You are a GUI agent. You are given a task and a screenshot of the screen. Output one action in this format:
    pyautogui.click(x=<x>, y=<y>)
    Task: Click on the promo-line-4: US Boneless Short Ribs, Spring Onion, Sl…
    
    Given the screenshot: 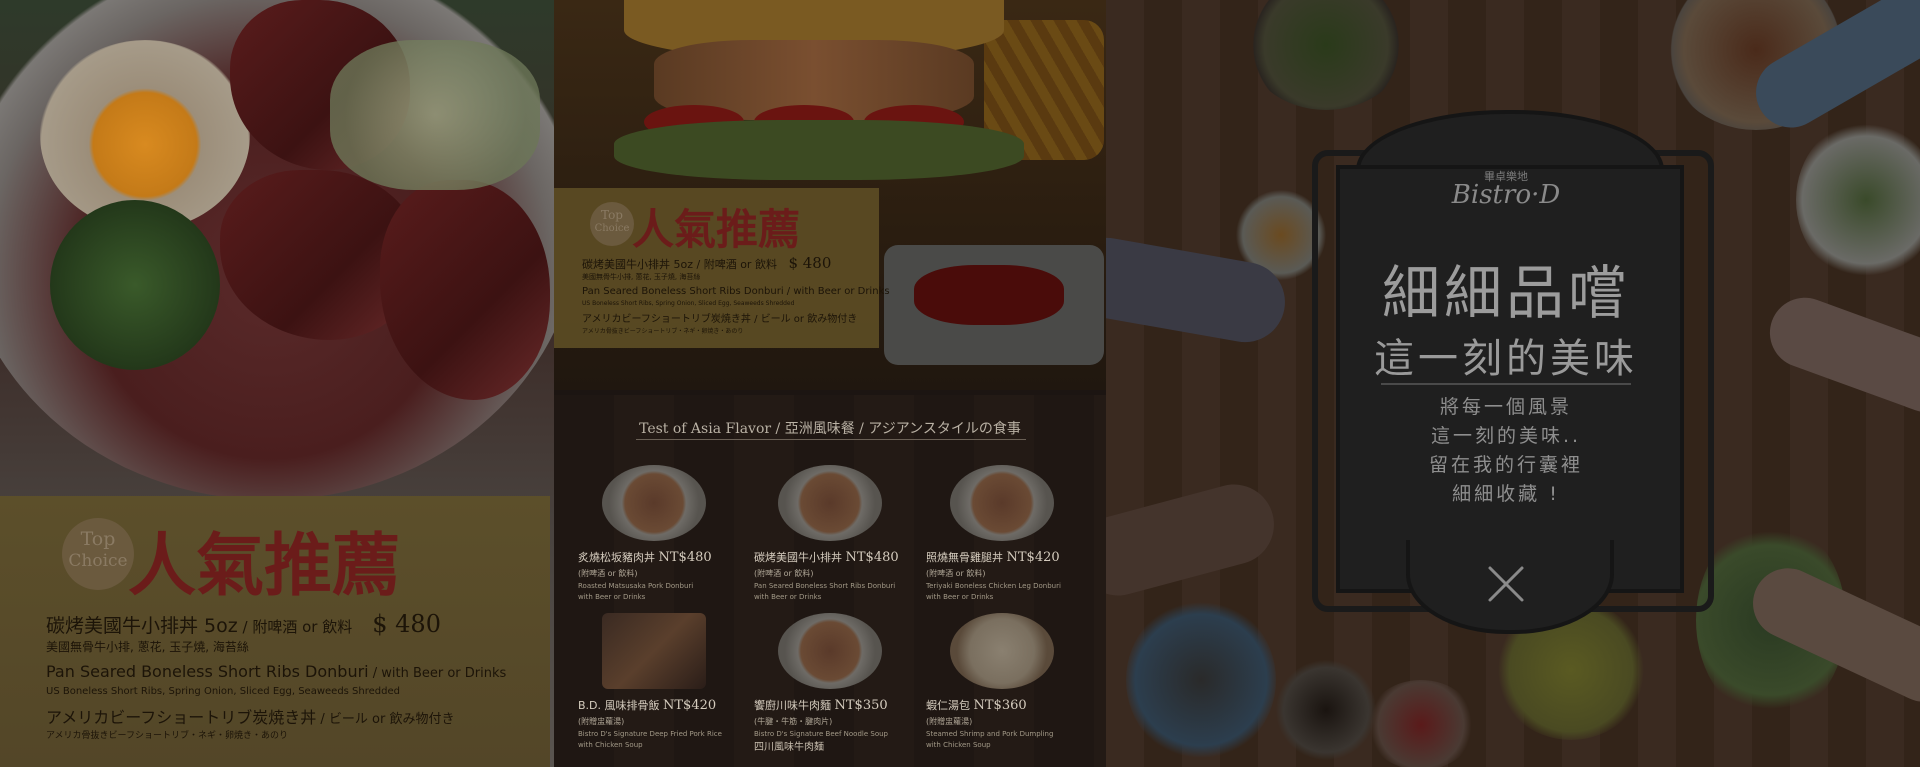 What is the action you would take?
    pyautogui.click(x=223, y=691)
    